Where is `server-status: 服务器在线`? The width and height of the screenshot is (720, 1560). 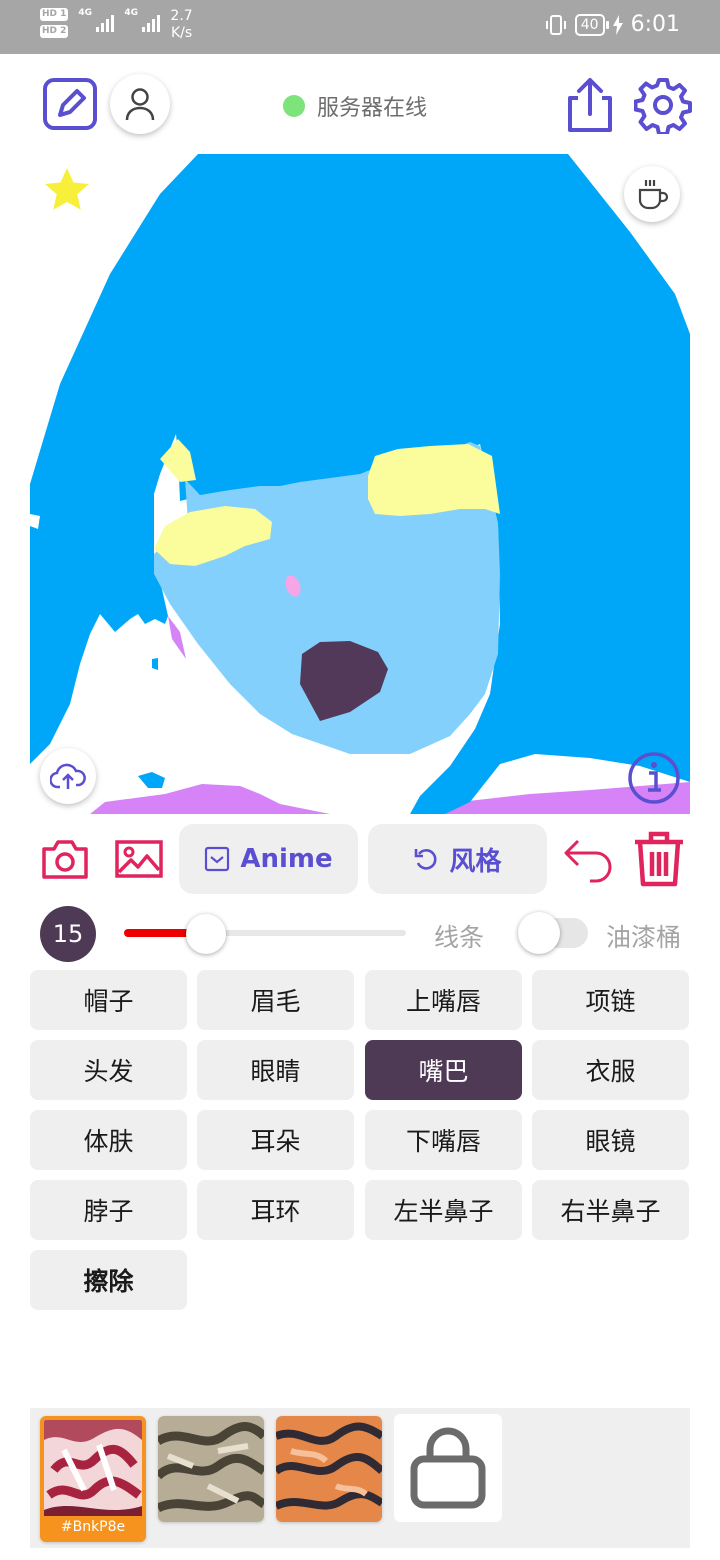 server-status: 服务器在线 is located at coordinates (355, 106).